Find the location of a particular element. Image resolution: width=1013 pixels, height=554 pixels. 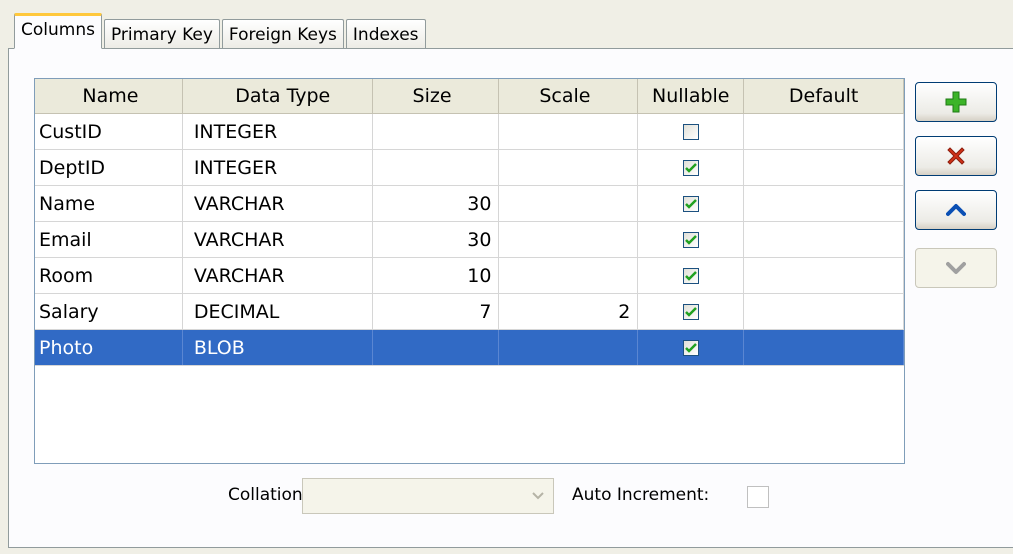

cell-scale: 2 is located at coordinates (569, 311).